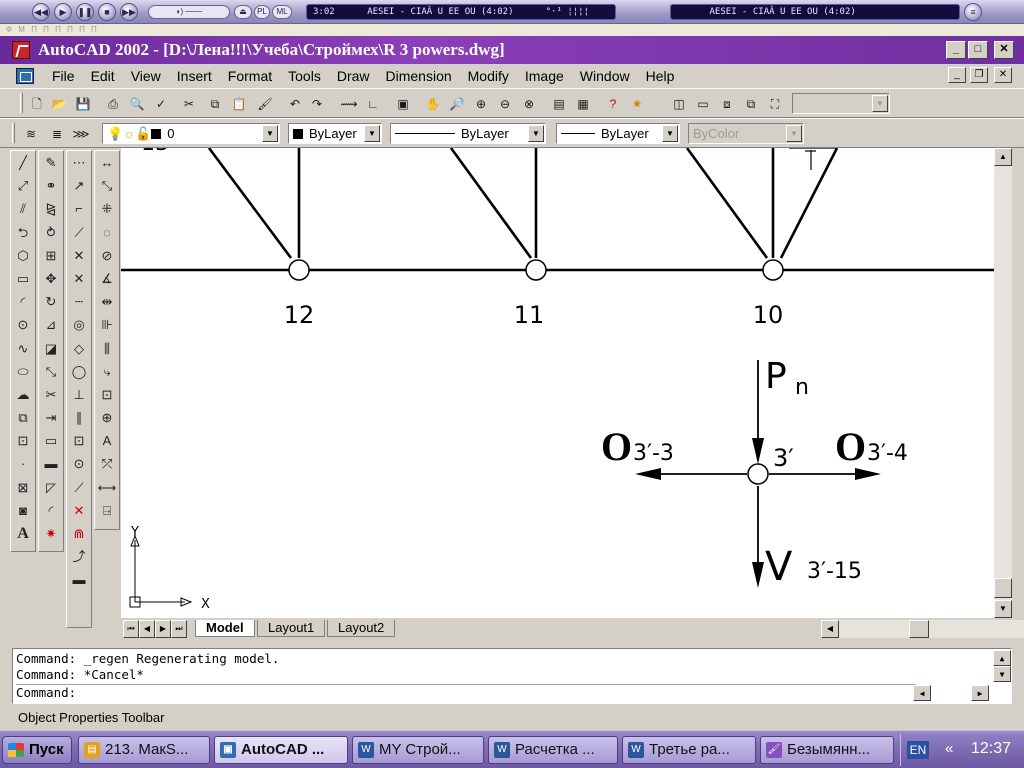 The image size is (1024, 768). Describe the element at coordinates (147, 629) in the screenshot. I see `tab-prev-button: ◀` at that location.